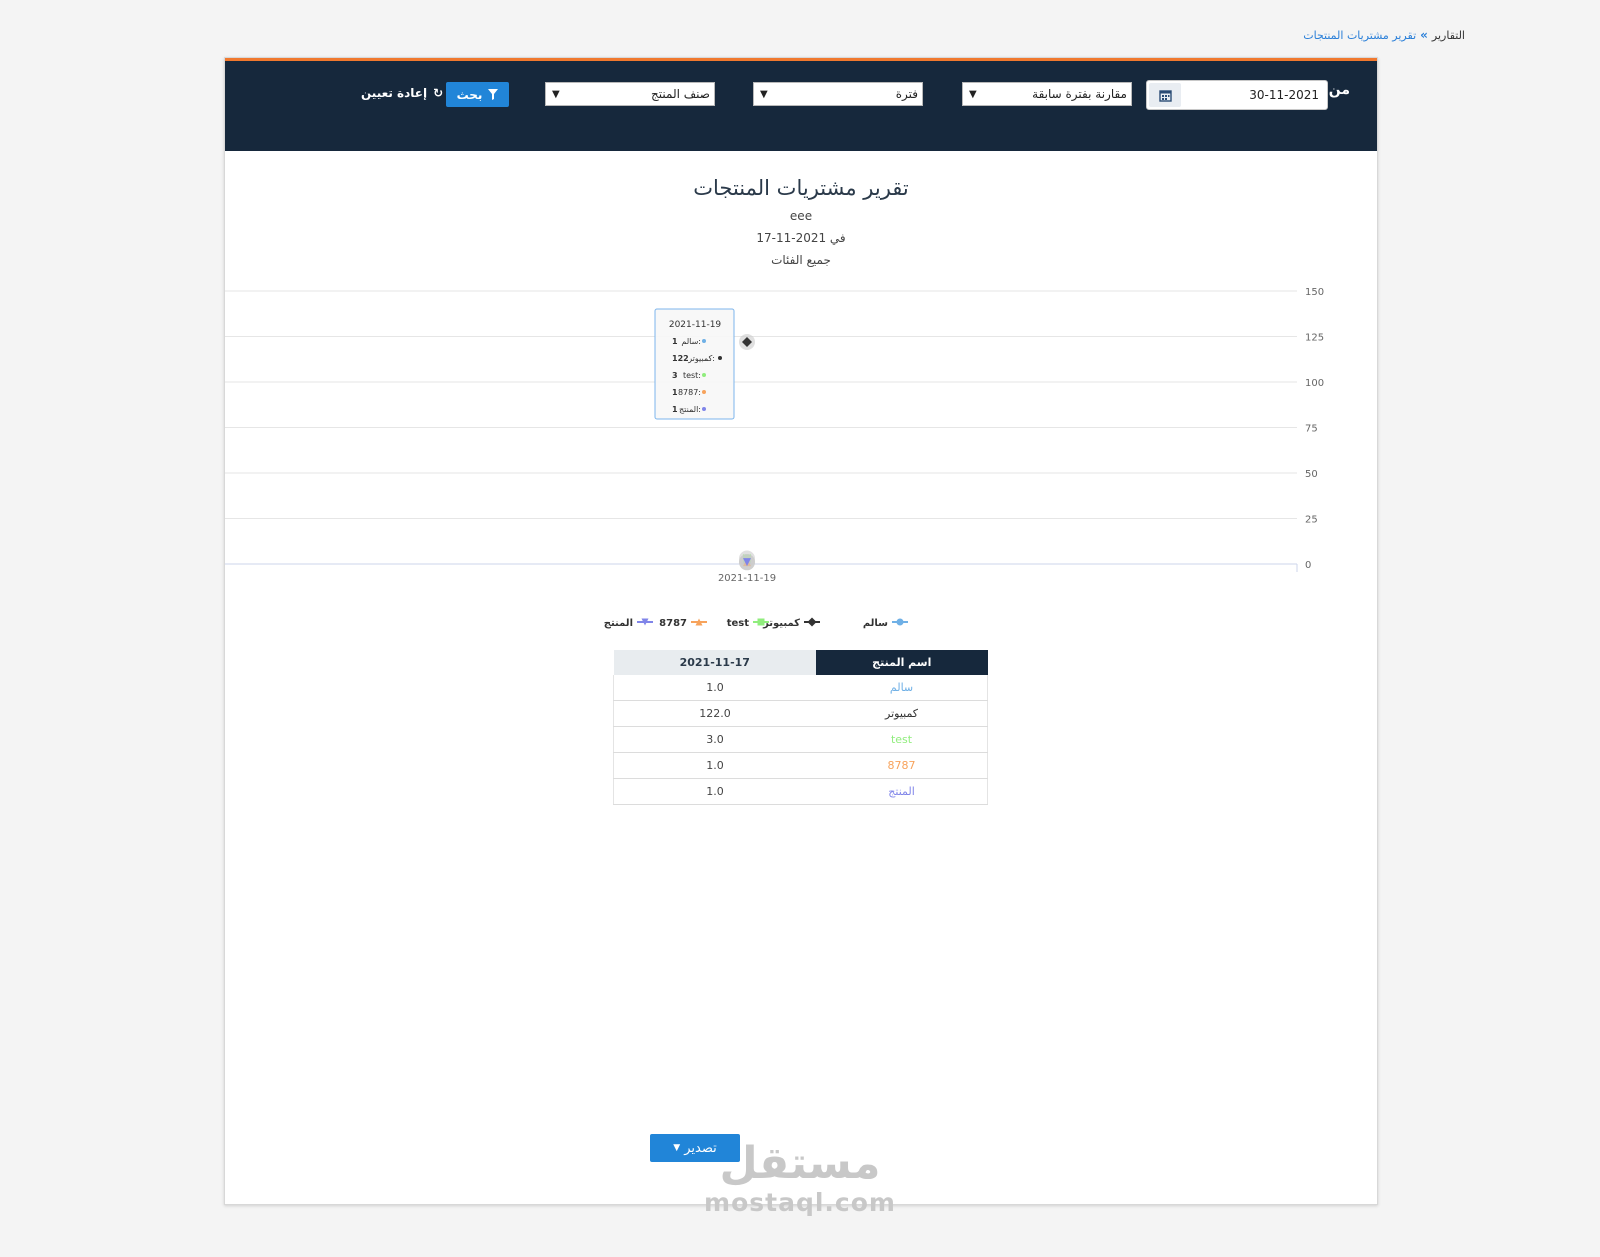  I want to click on breadcrumb-current-link: تقرير مشتريات المنتجات, so click(1359, 35).